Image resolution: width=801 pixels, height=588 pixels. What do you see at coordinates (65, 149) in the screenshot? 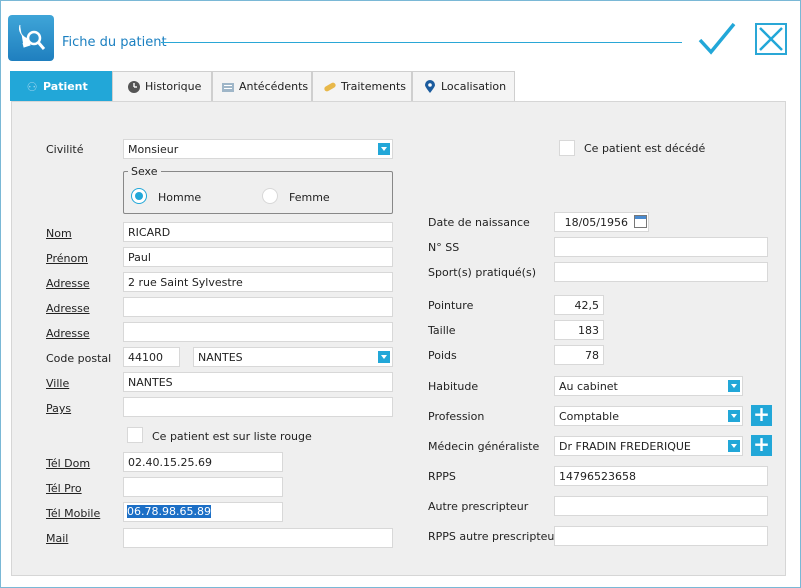
I see `civilite-label: Civilité` at bounding box center [65, 149].